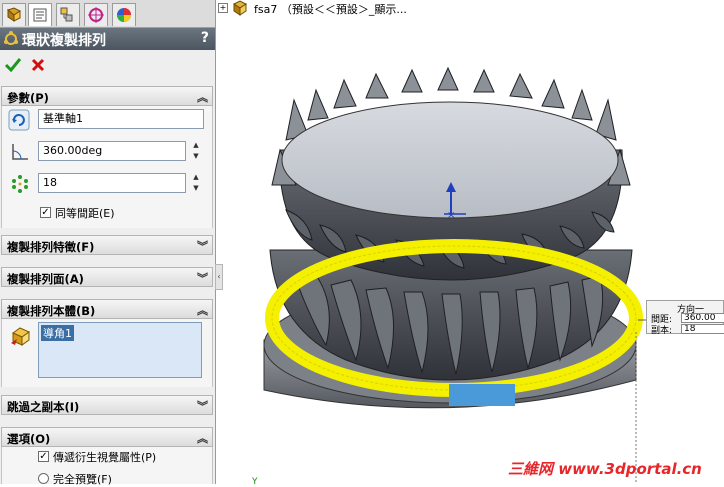  I want to click on pattern-features-header: 複製排列特徵(F) ︾, so click(107, 245).